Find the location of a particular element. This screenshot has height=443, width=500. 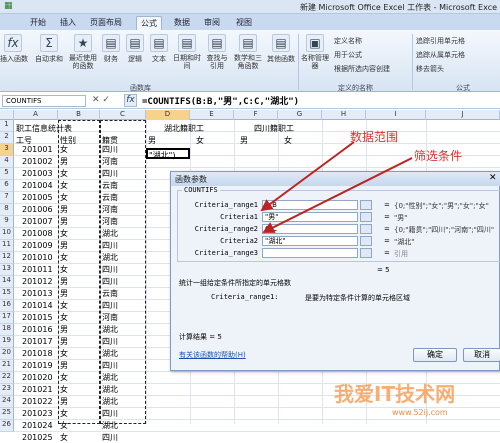

trace-precedents-button: 追踪引用单元格 is located at coordinates (440, 41).